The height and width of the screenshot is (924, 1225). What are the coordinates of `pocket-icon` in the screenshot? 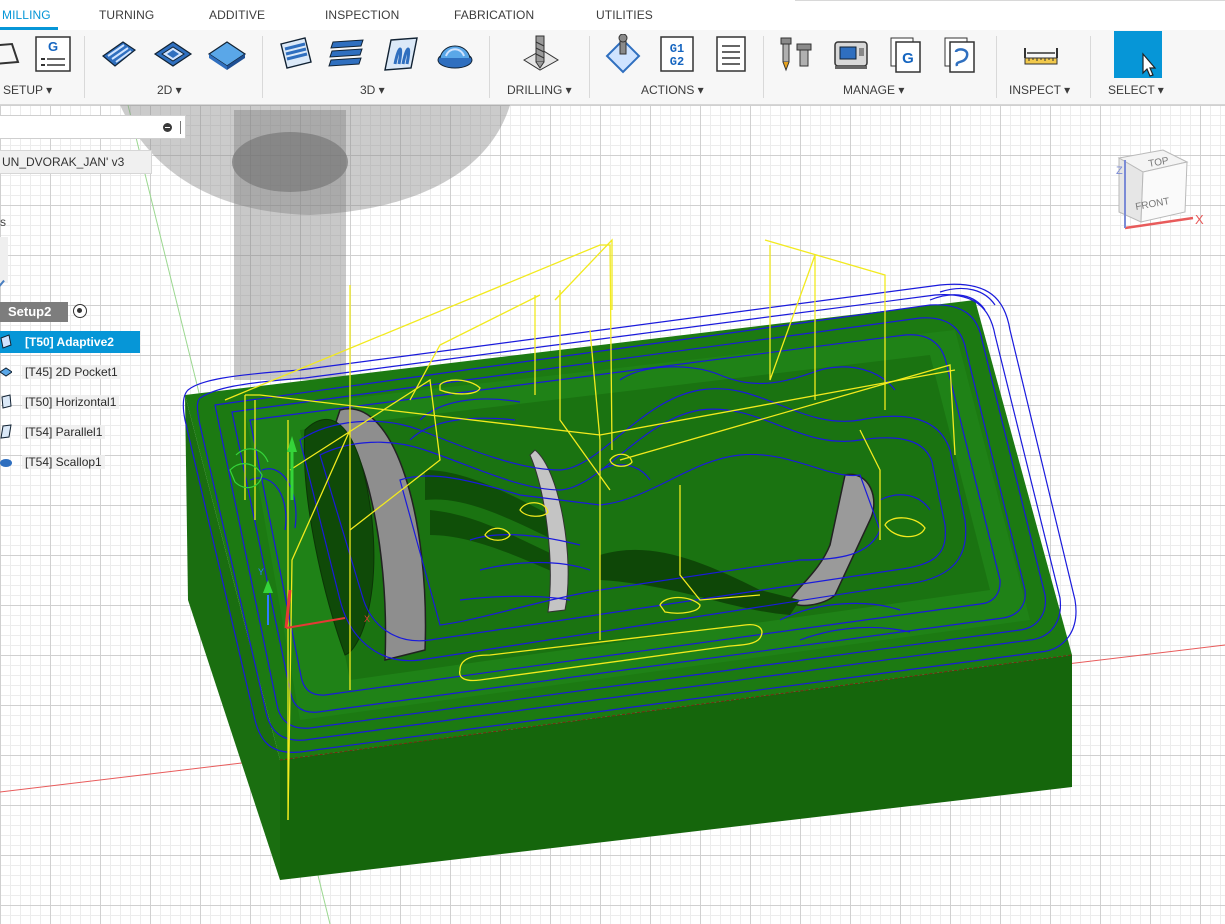 It's located at (173, 54).